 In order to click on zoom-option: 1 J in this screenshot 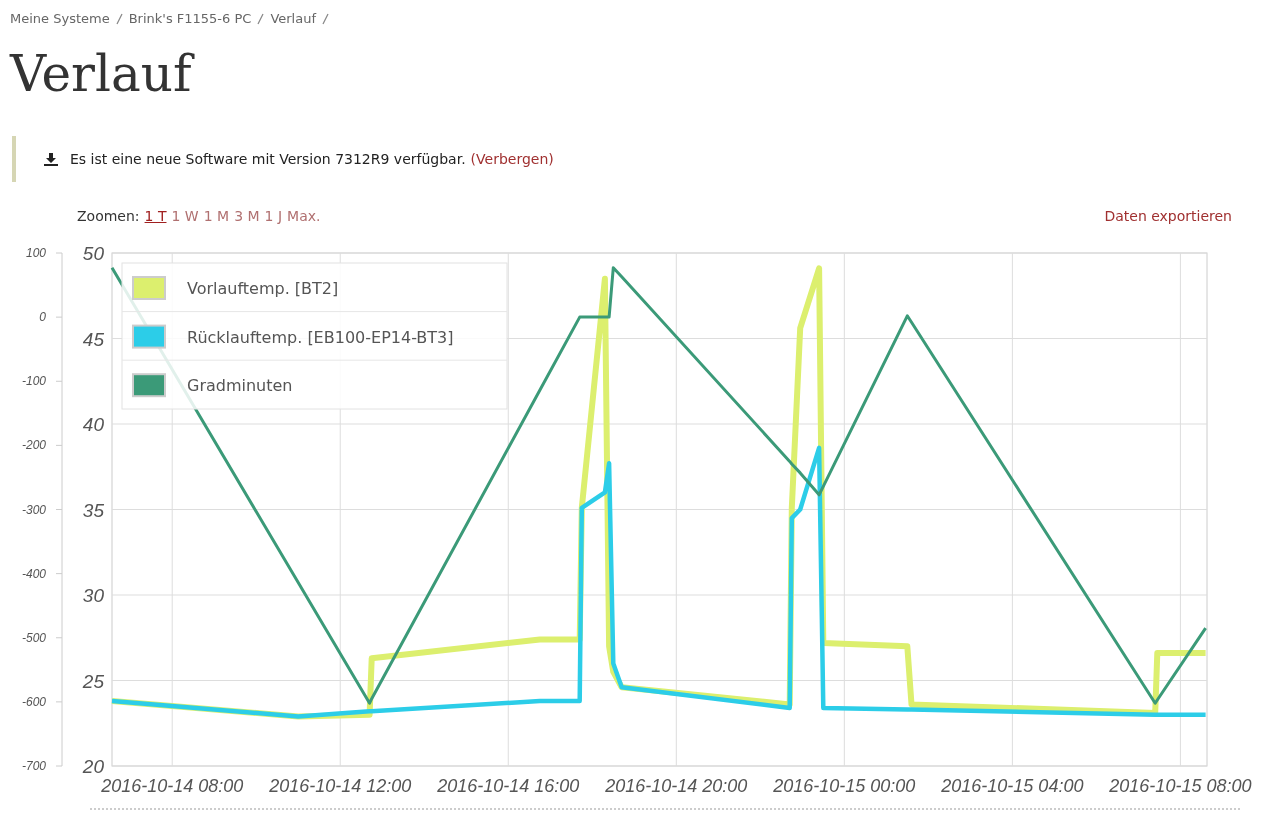, I will do `click(273, 216)`.